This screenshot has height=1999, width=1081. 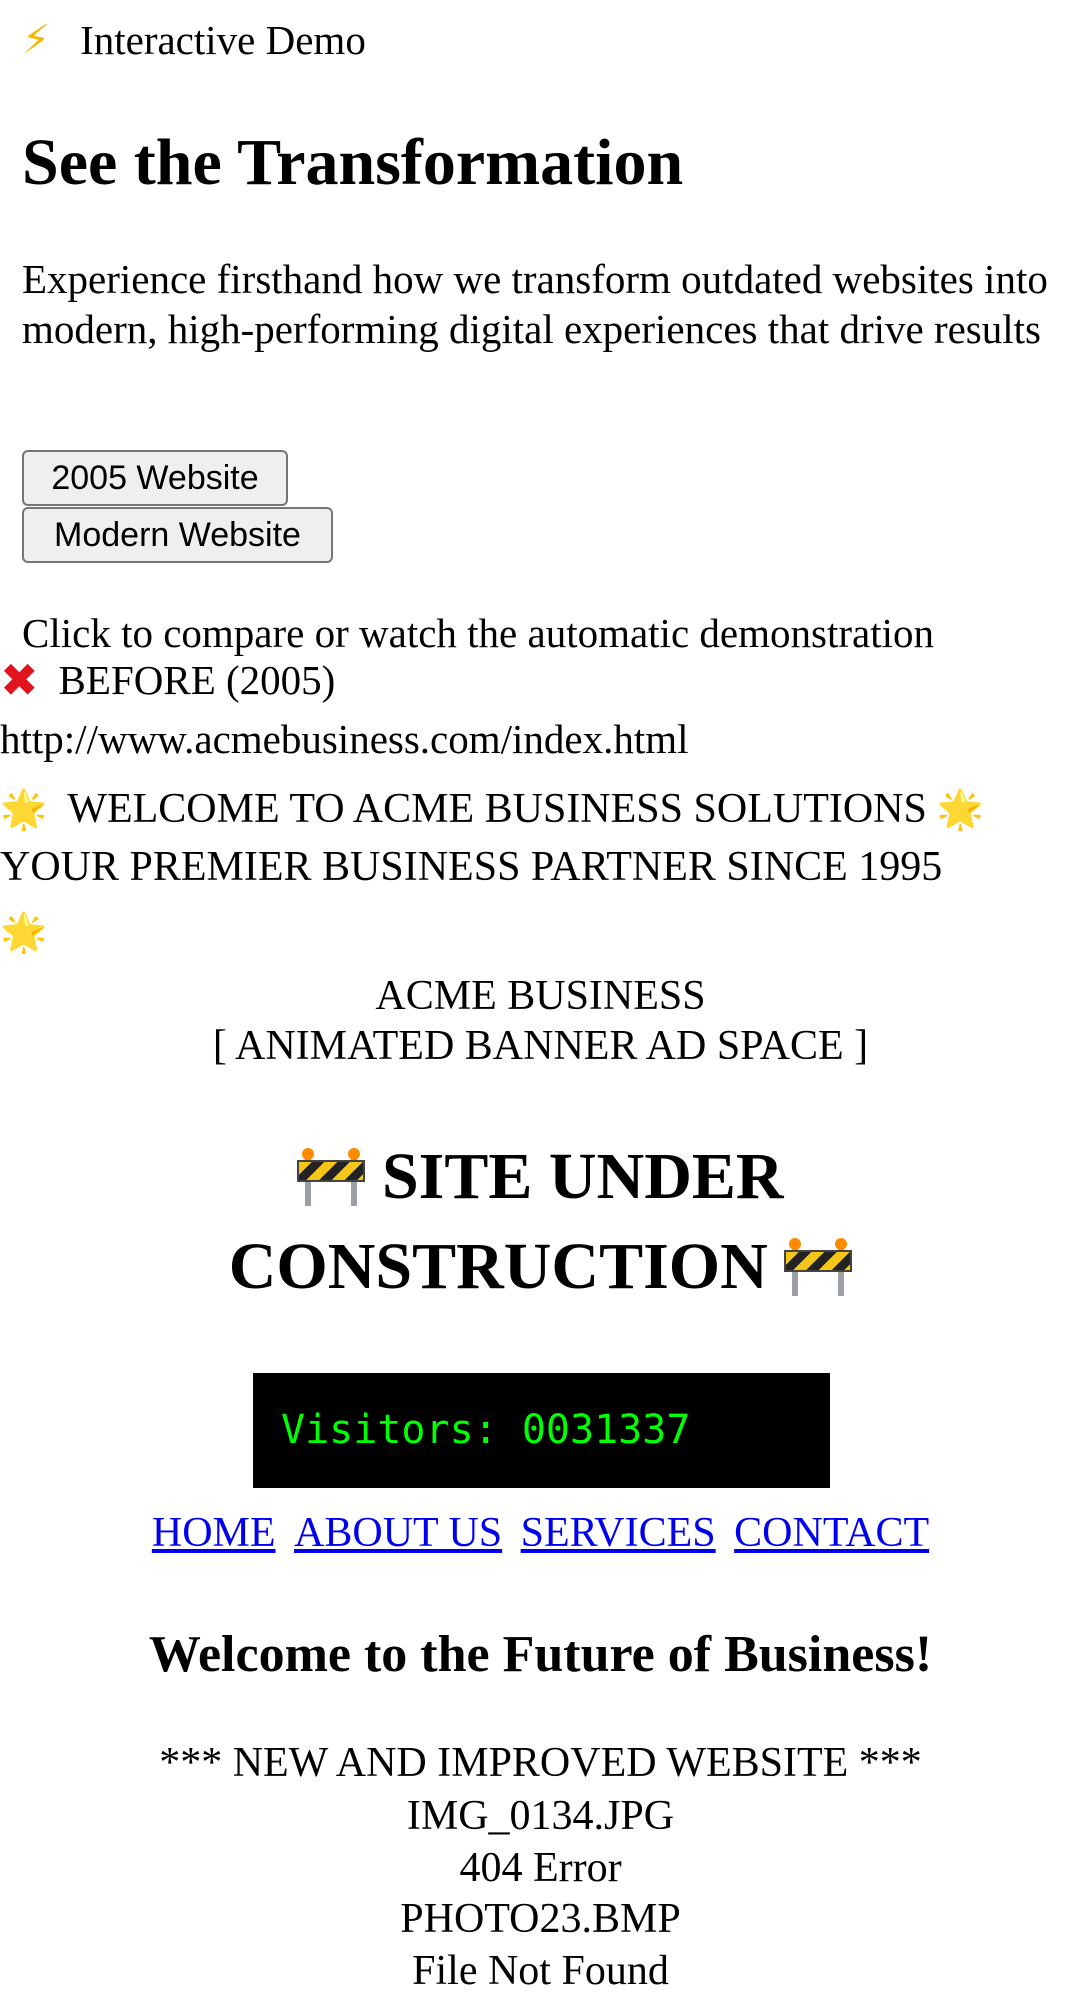 I want to click on old-site-heading: Welcome to the Future of Business!, so click(x=540, y=1654).